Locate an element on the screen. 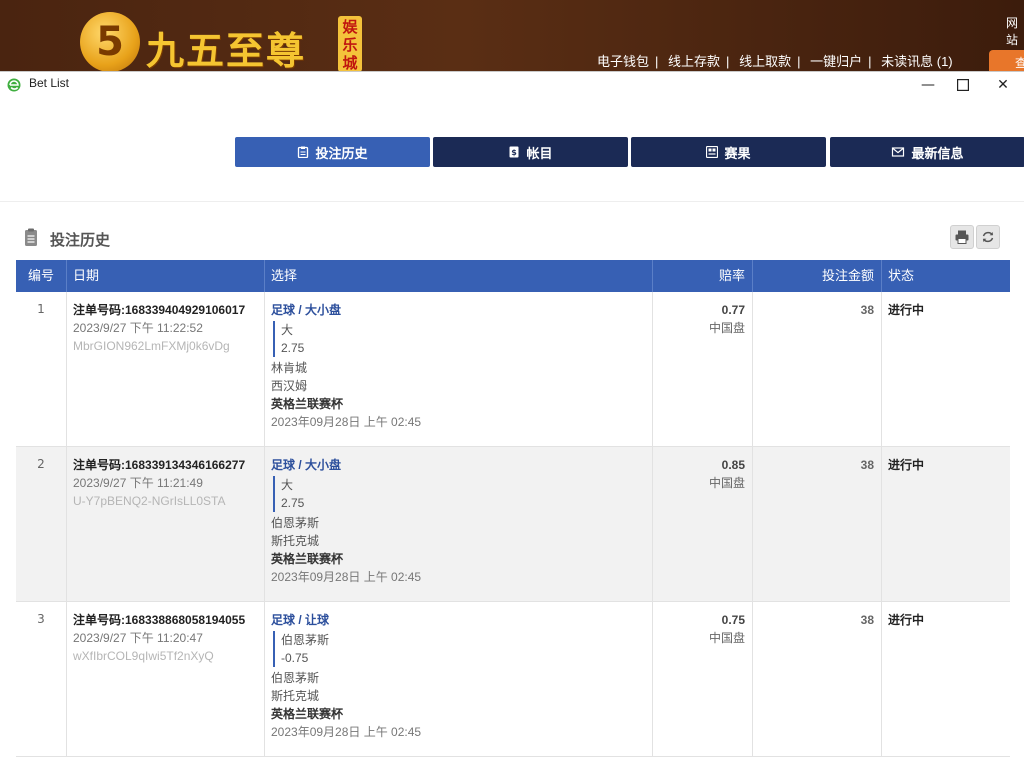 This screenshot has height=770, width=1024. row-number: 3 is located at coordinates (41, 679).